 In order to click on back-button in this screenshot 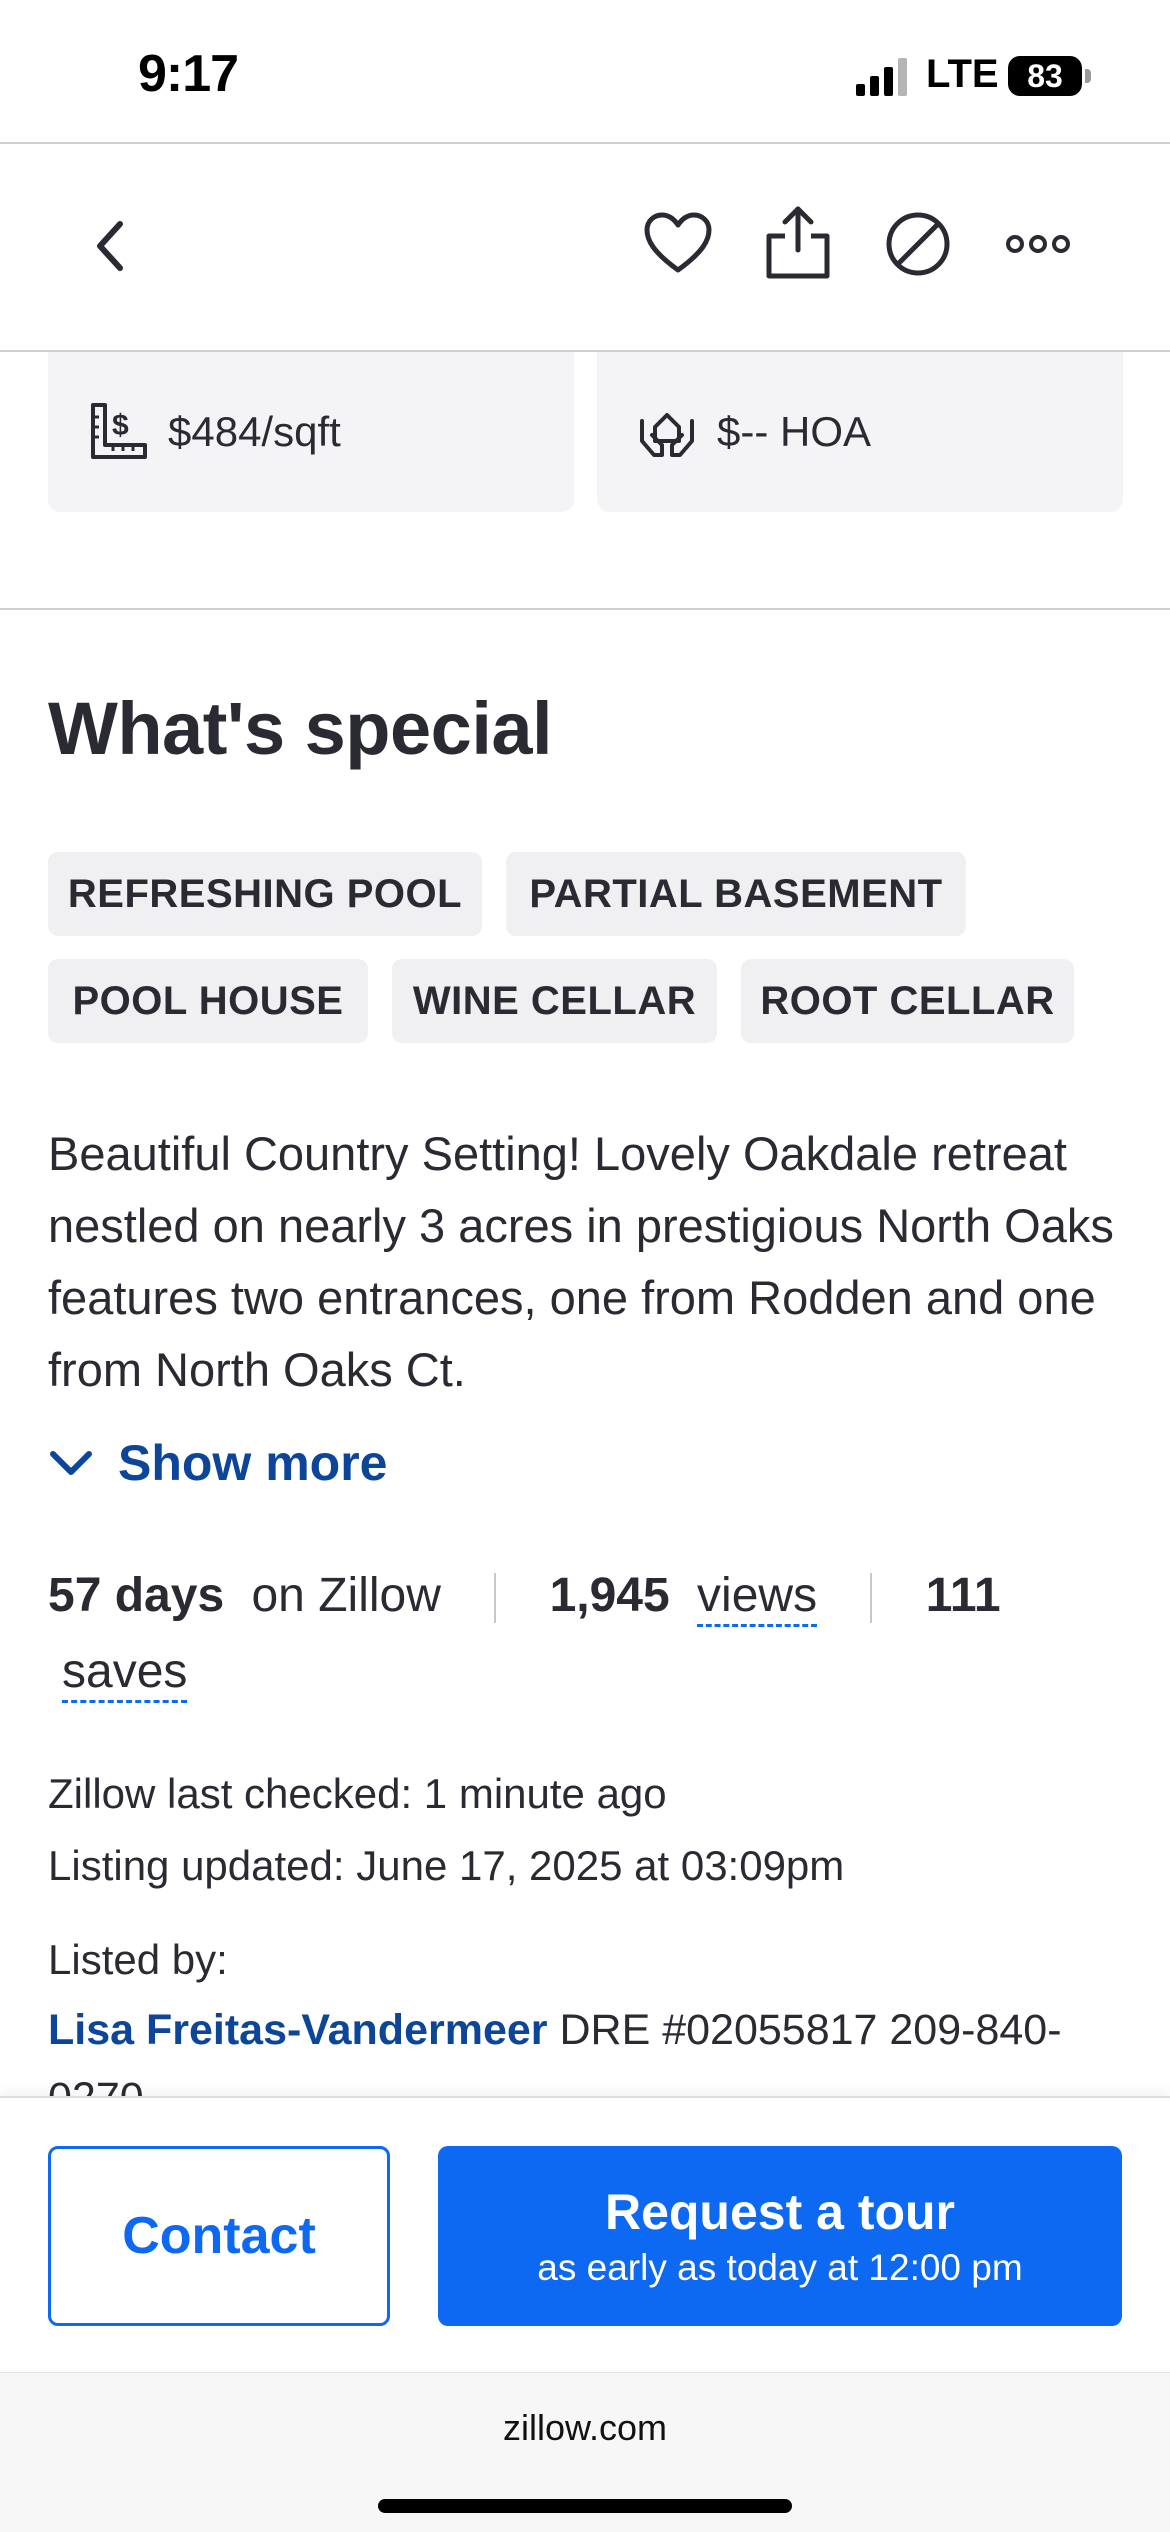, I will do `click(110, 246)`.